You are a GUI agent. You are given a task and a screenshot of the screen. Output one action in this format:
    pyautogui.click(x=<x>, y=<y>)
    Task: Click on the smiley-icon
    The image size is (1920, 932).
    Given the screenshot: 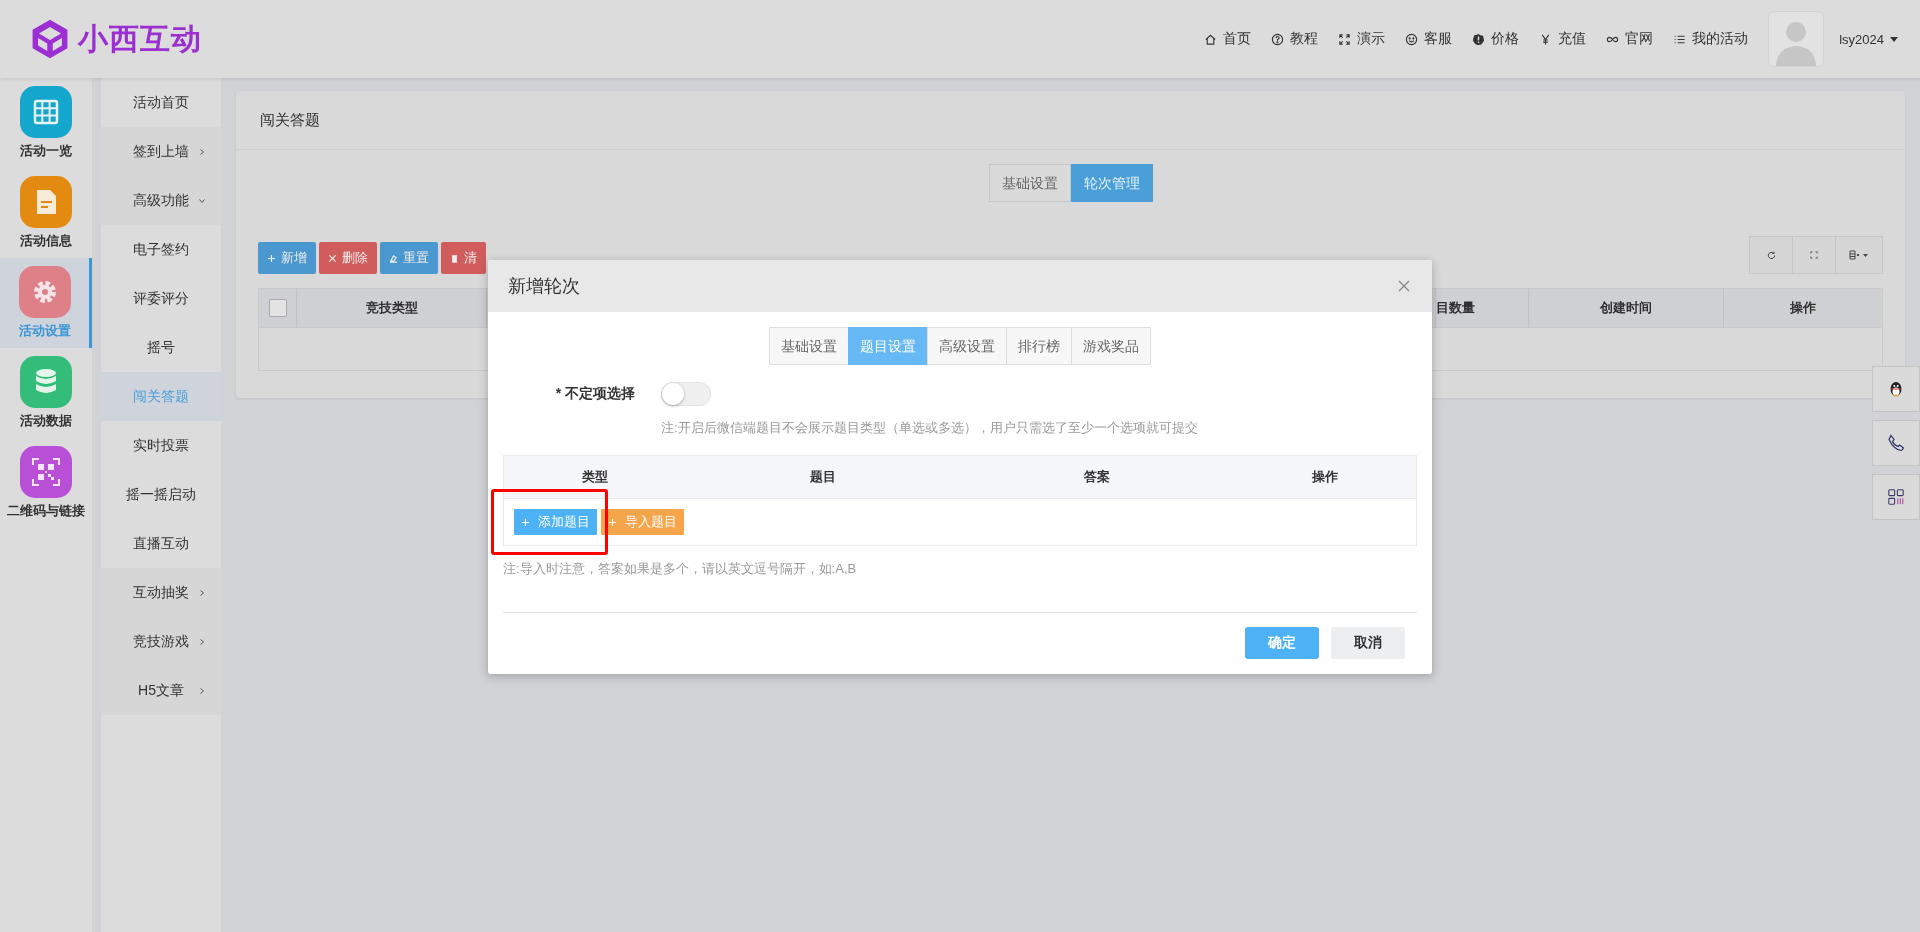 What is the action you would take?
    pyautogui.click(x=1412, y=39)
    